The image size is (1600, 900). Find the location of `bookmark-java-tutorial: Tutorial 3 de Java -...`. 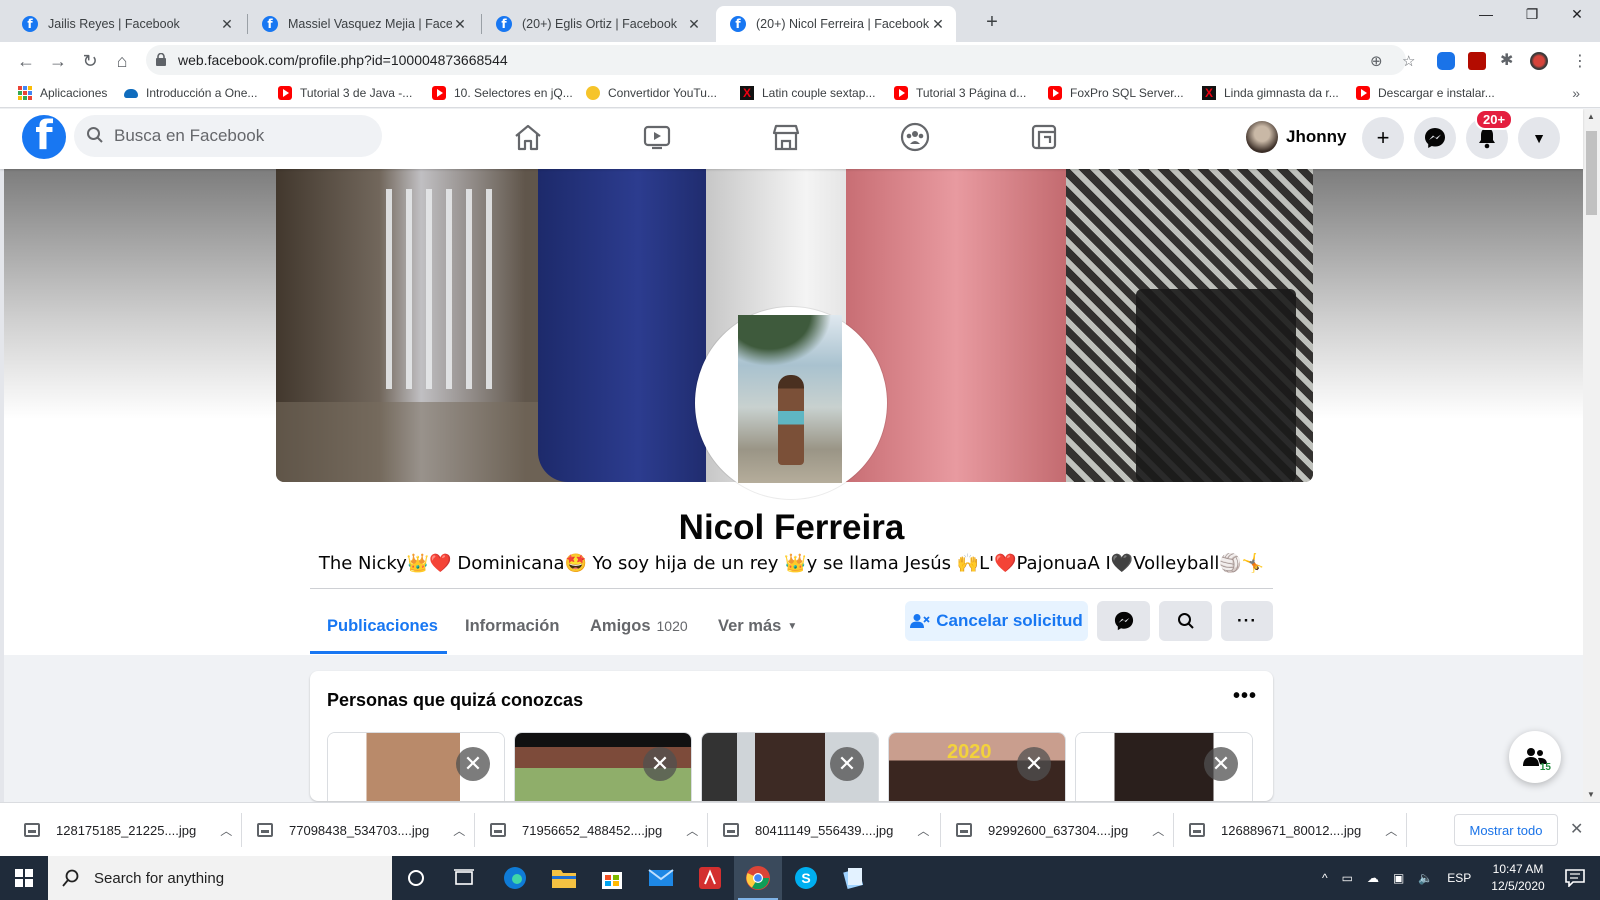

bookmark-java-tutorial: Tutorial 3 de Java -... is located at coordinates (345, 93).